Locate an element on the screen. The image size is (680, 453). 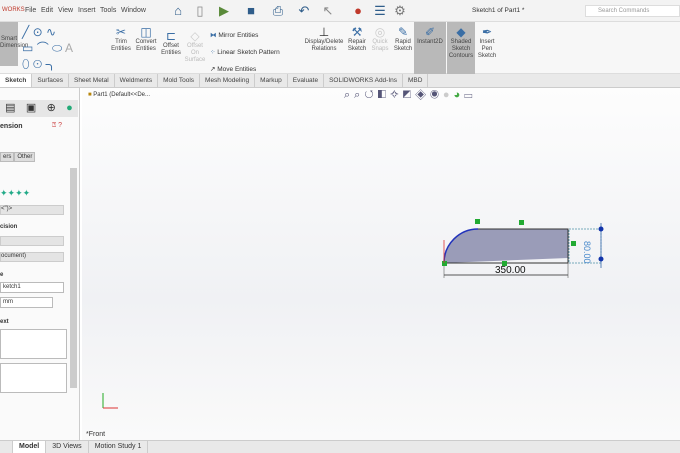
style-icons: ✦✦✦✦ is located at coordinates (15, 193).